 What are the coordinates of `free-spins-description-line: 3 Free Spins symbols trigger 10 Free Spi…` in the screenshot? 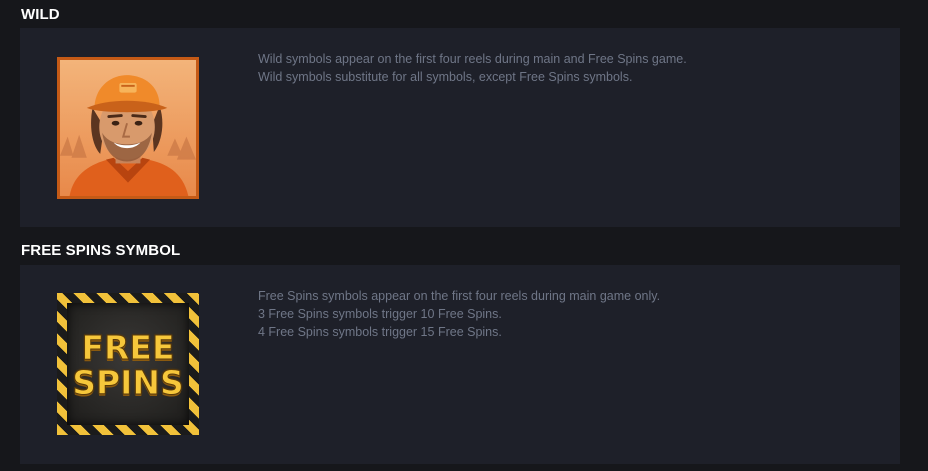 It's located at (380, 314).